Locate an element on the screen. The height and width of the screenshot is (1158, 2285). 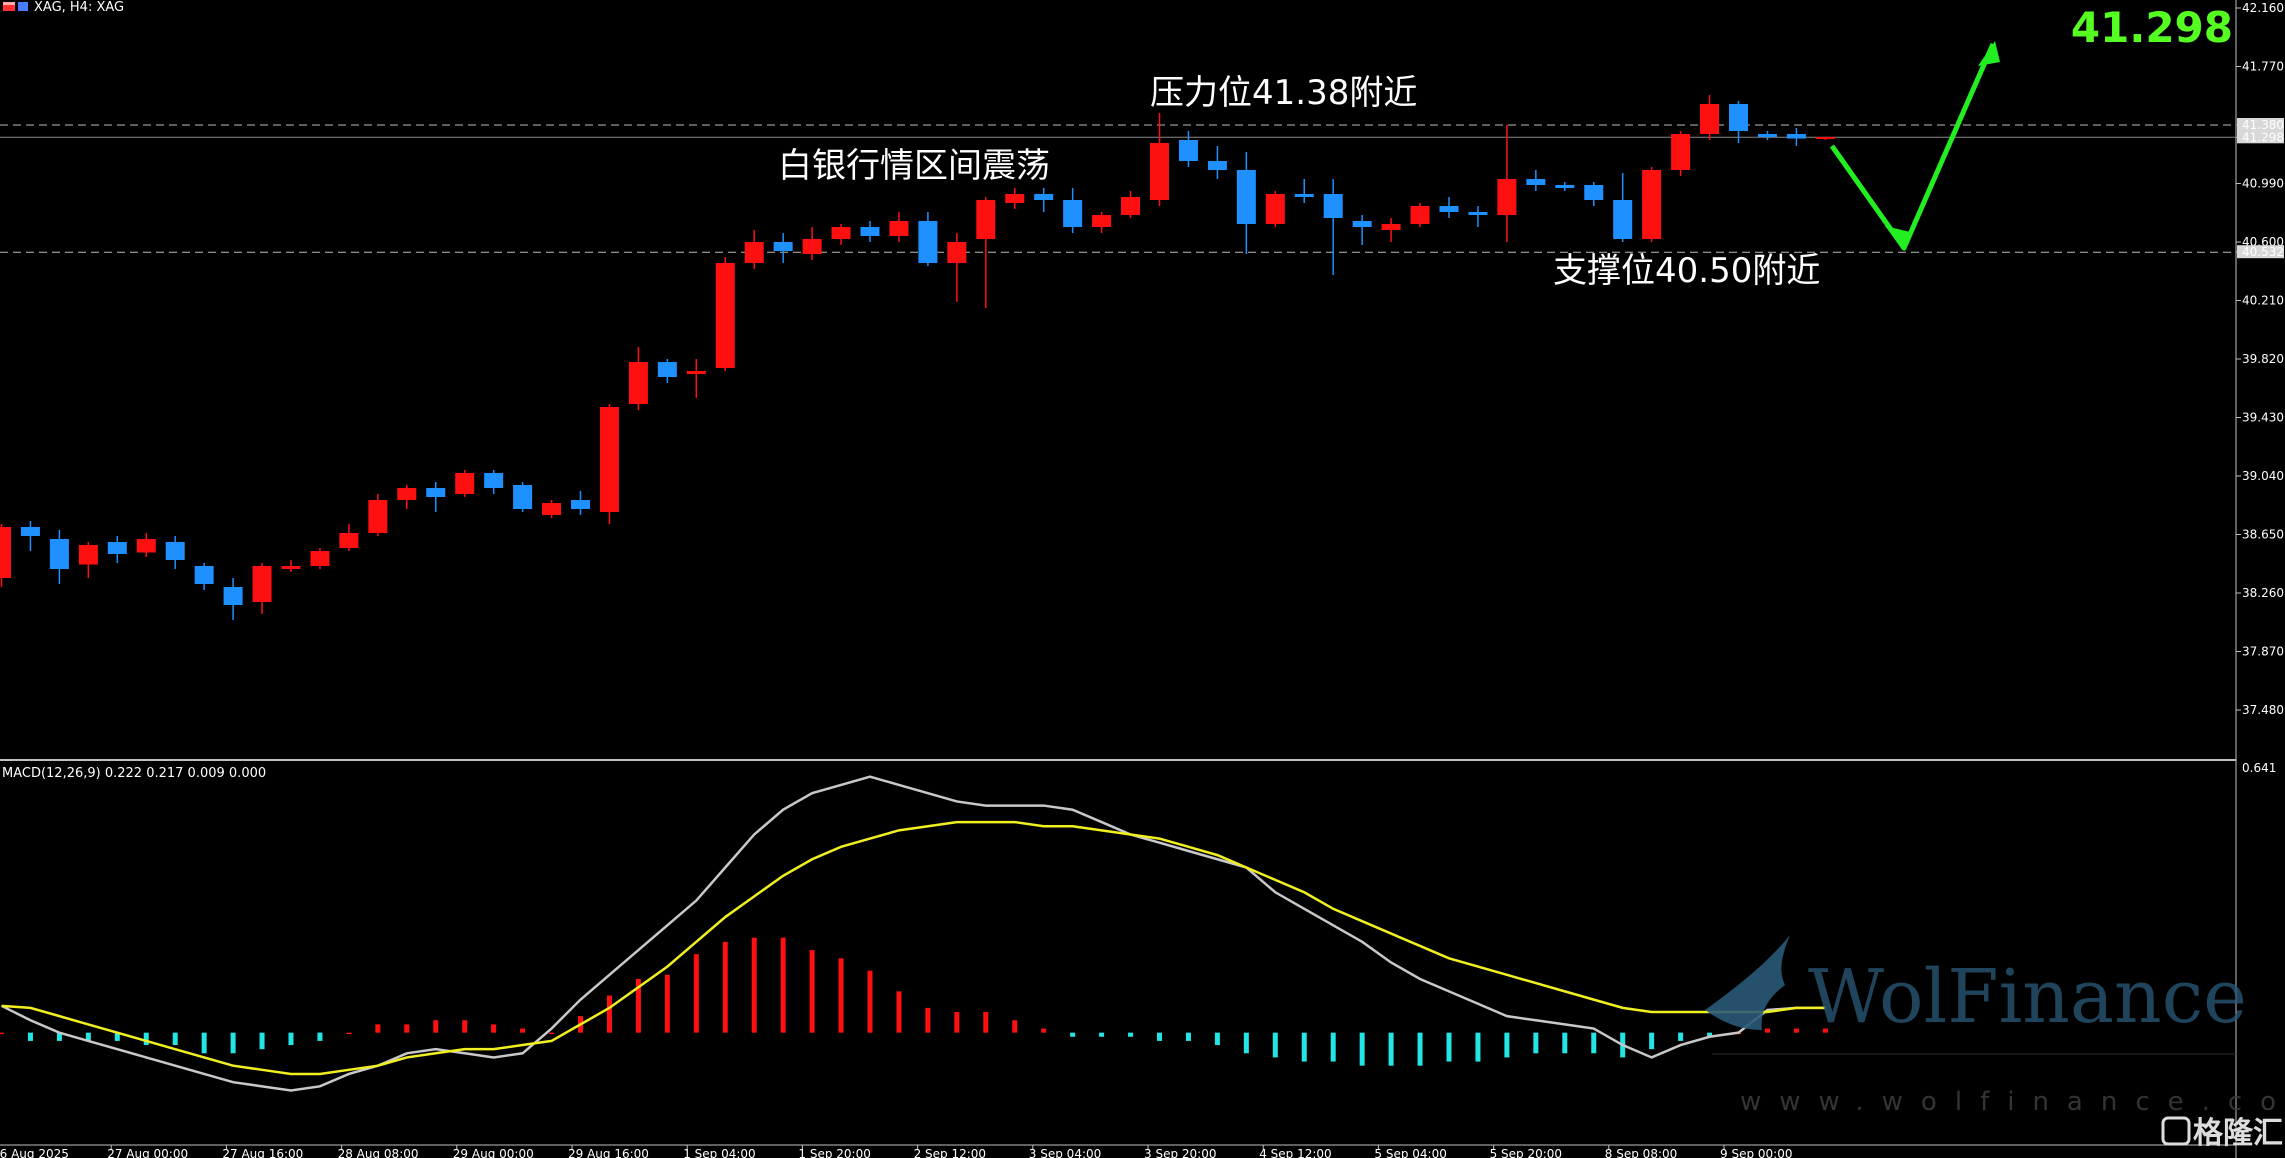
time-tick-label: 9 Sep 00:00 is located at coordinates (1756, 1152).